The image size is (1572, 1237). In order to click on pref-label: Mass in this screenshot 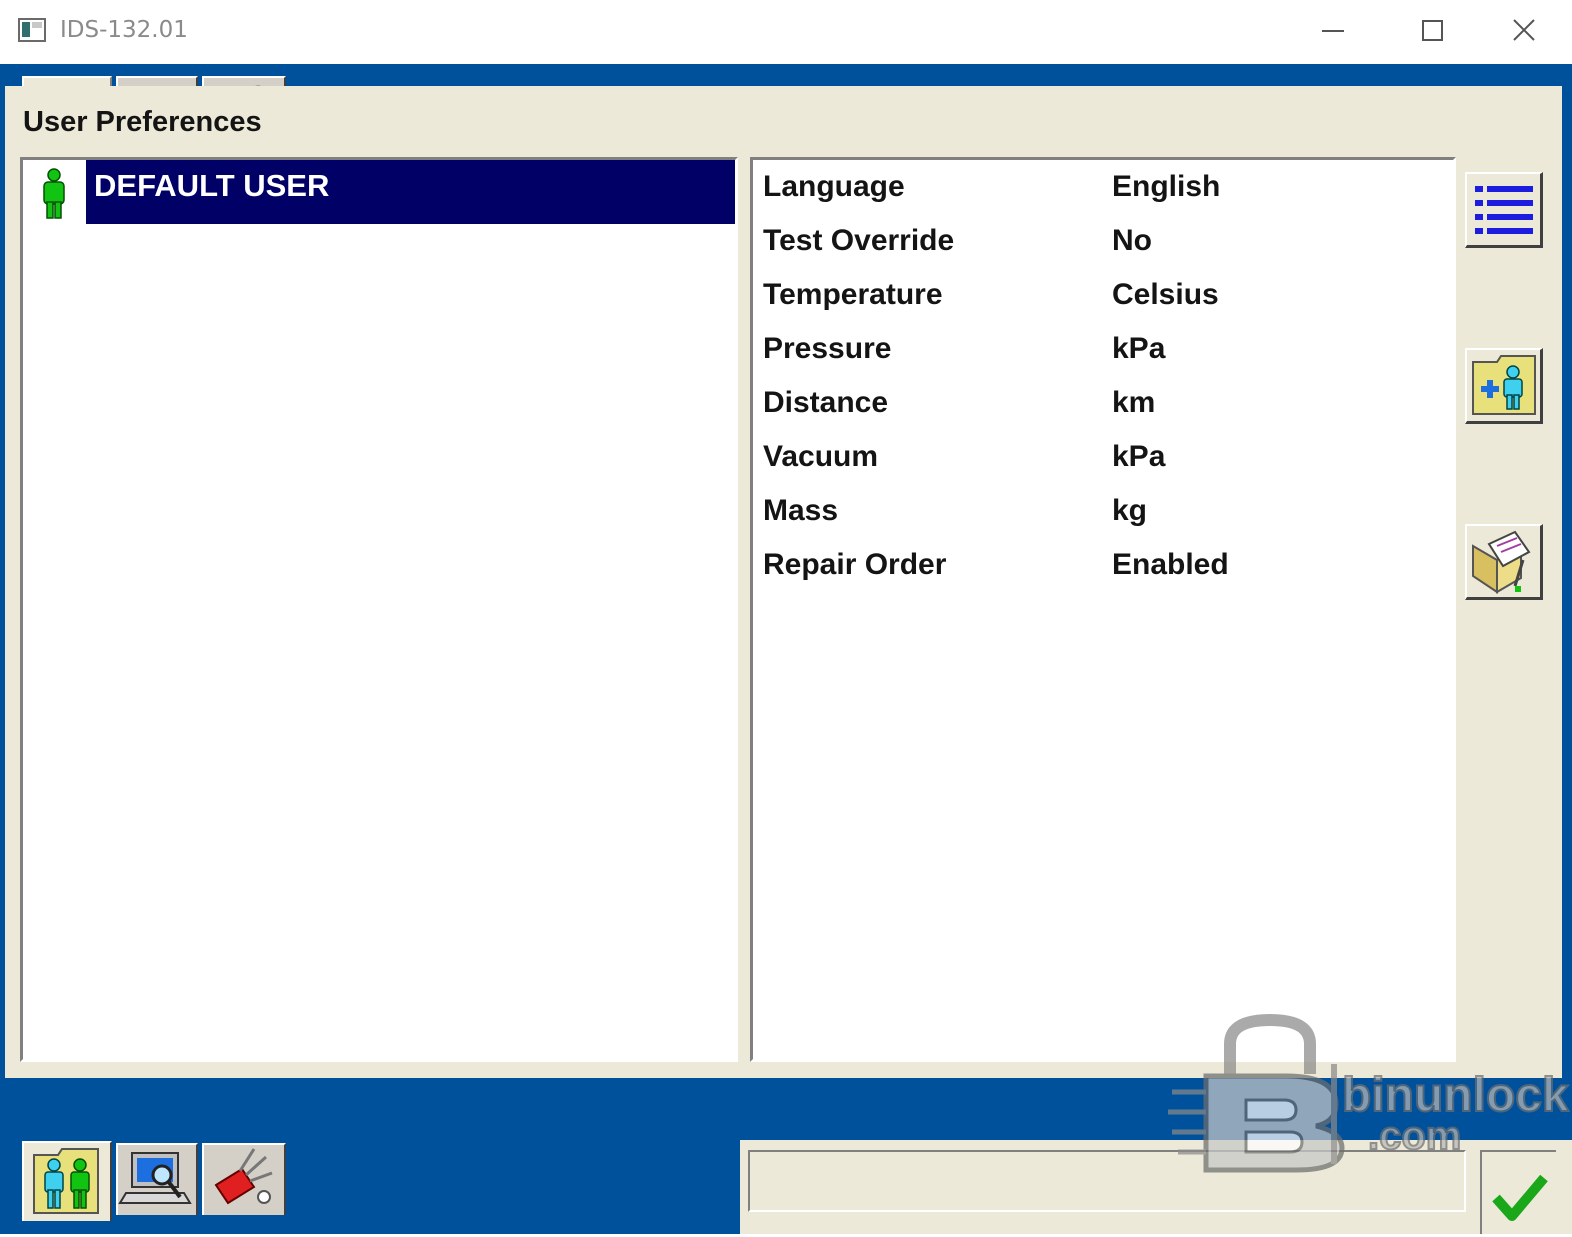, I will do `click(801, 510)`.